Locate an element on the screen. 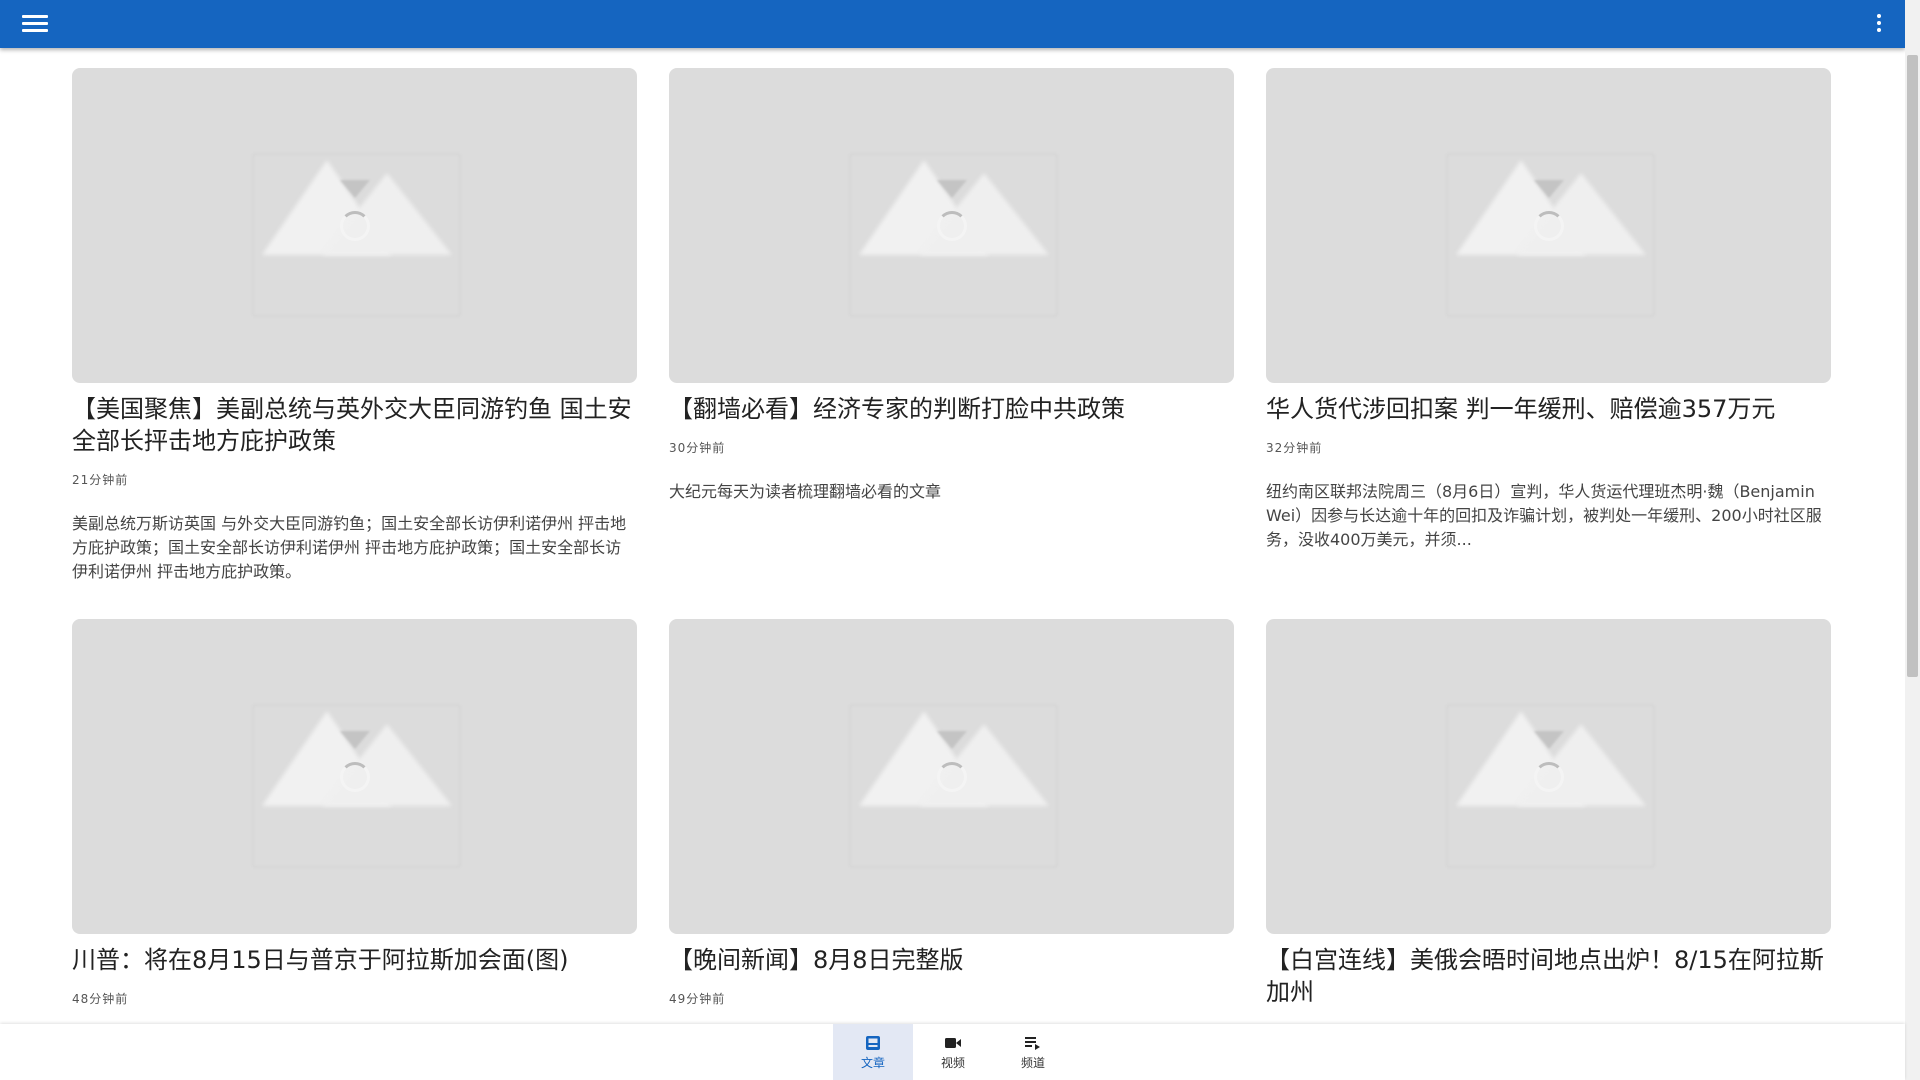 This screenshot has width=1920, height=1080. app-bar is located at coordinates (952, 24).